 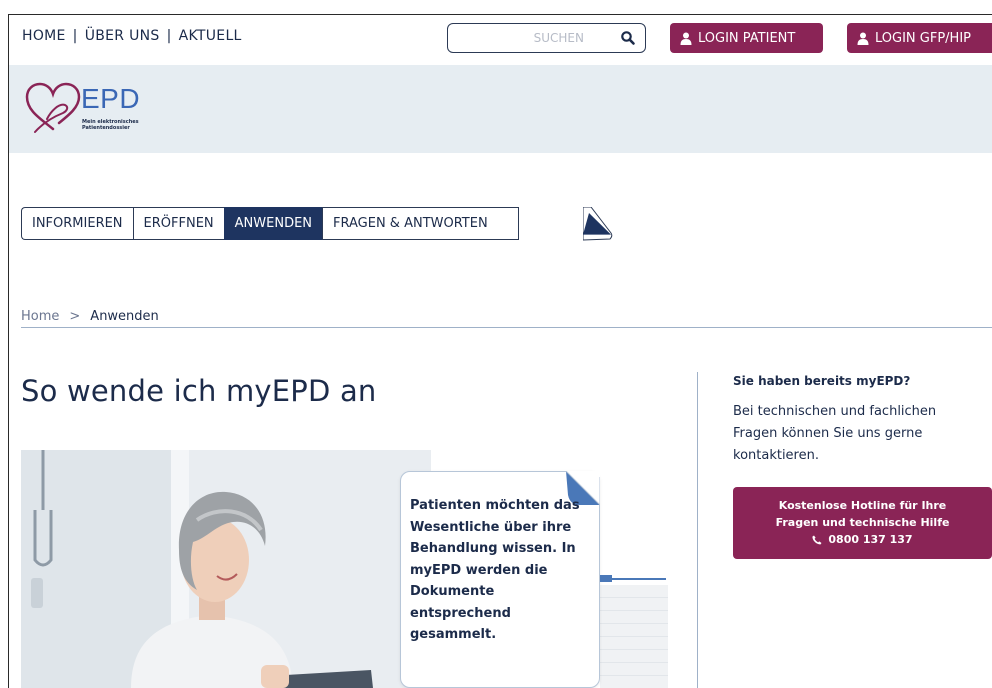 I want to click on login-gfp-button: LOGIN GFP/HIP, so click(x=919, y=38).